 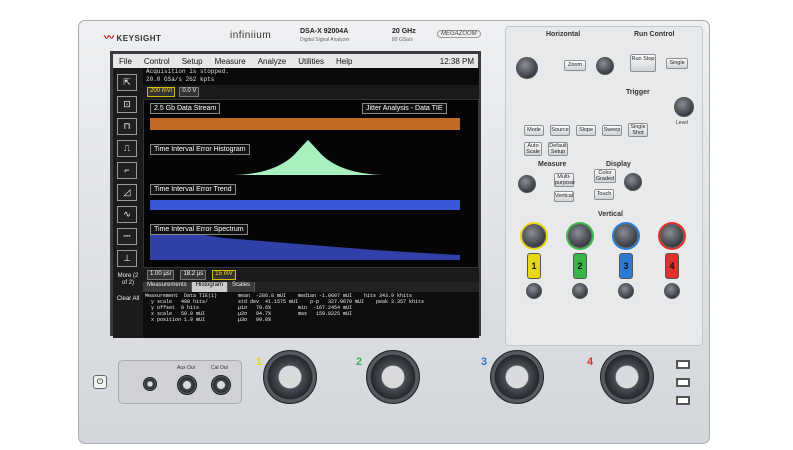 I want to click on cal-out-connector, so click(x=221, y=385).